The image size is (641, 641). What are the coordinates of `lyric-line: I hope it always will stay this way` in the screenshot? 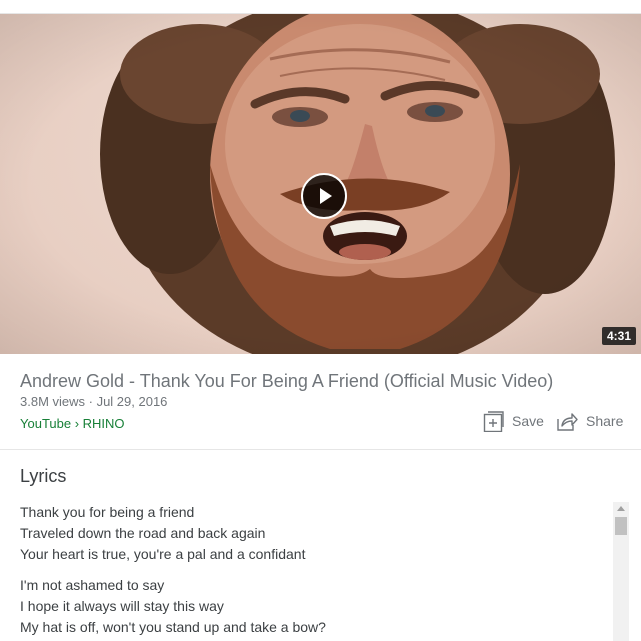 It's located at (122, 606).